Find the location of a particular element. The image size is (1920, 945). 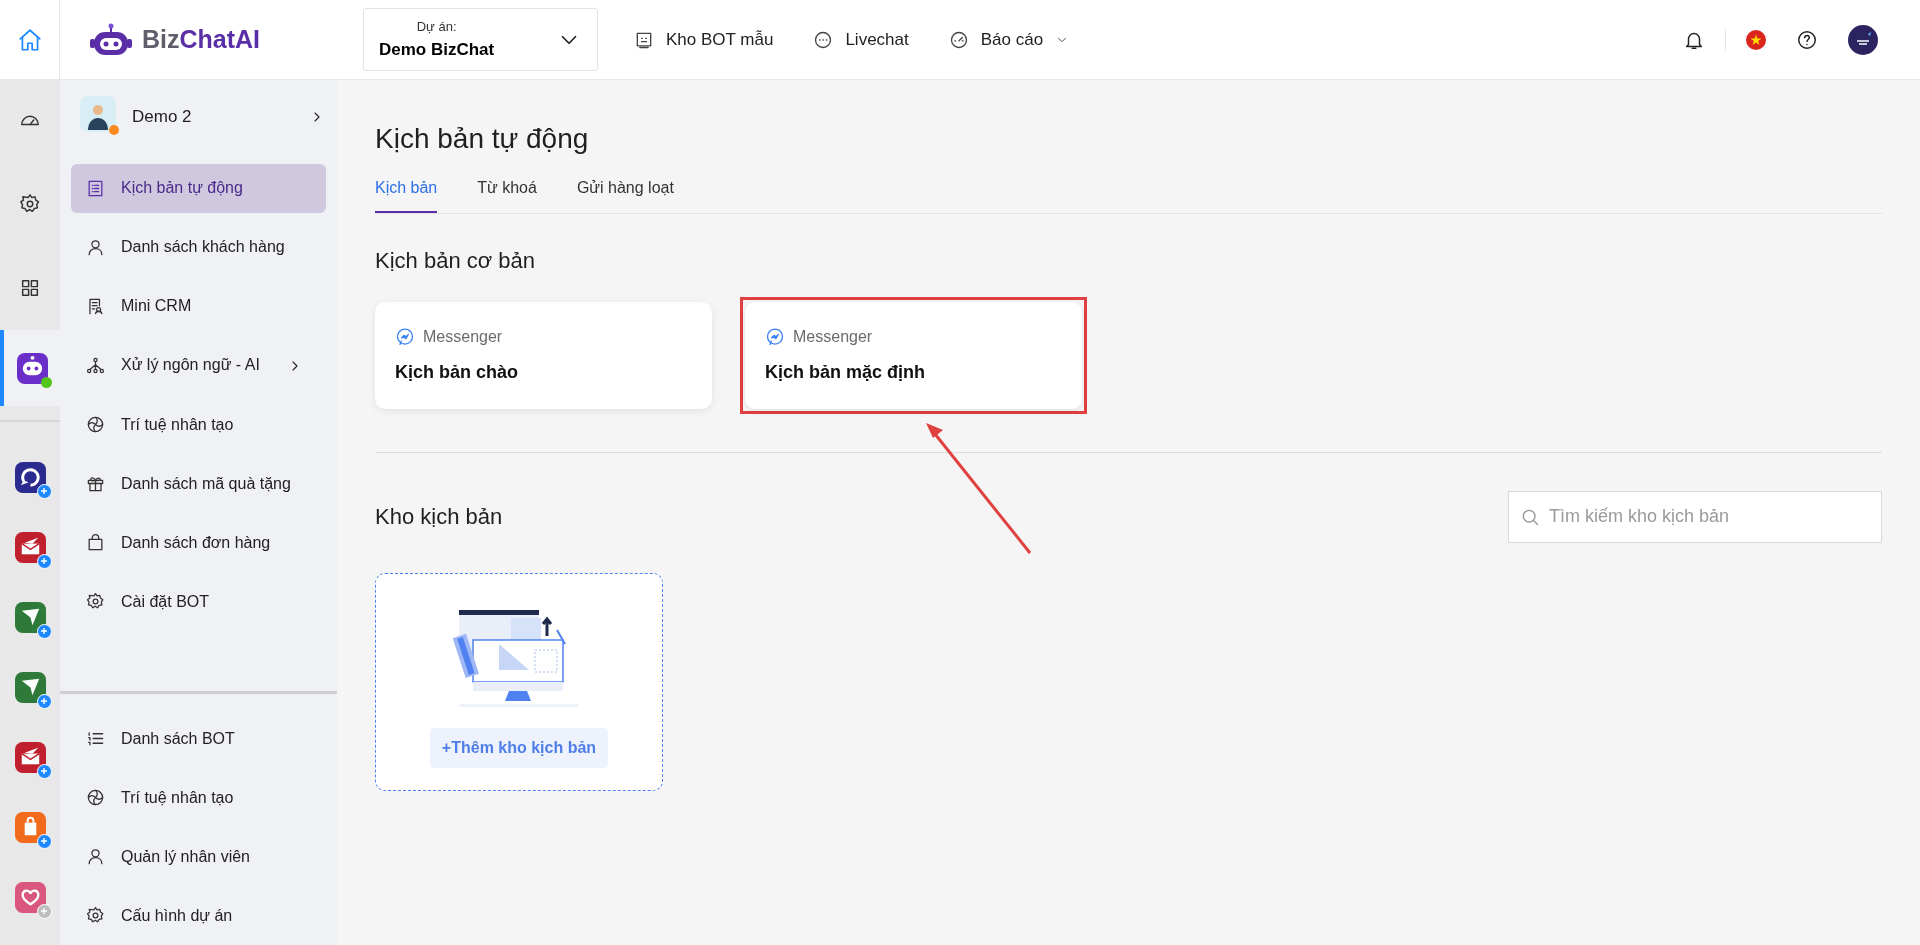

sidebar-item: Quản lý nhân viên is located at coordinates (198, 857).